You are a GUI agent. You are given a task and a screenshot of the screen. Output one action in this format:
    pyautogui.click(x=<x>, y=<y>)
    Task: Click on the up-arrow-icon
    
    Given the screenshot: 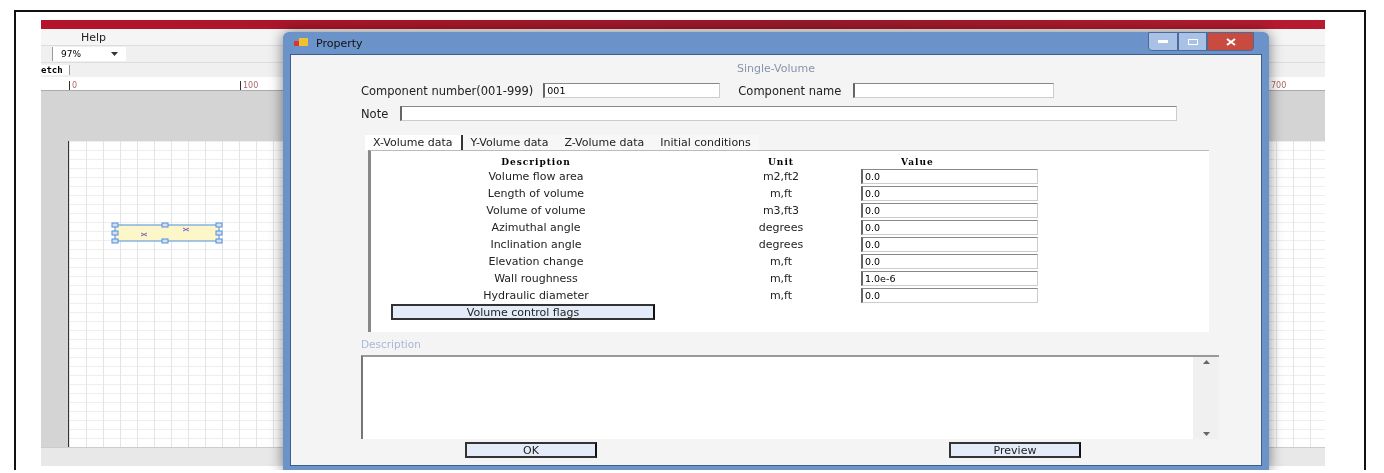 What is the action you would take?
    pyautogui.click(x=1206, y=362)
    